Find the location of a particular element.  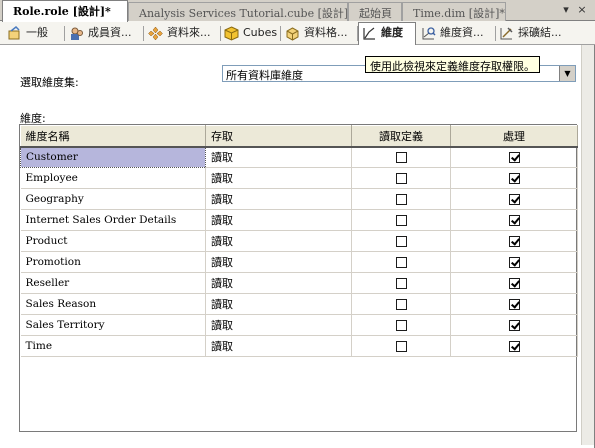

dimension-set-value: 所有資料庫維度 is located at coordinates (264, 75).